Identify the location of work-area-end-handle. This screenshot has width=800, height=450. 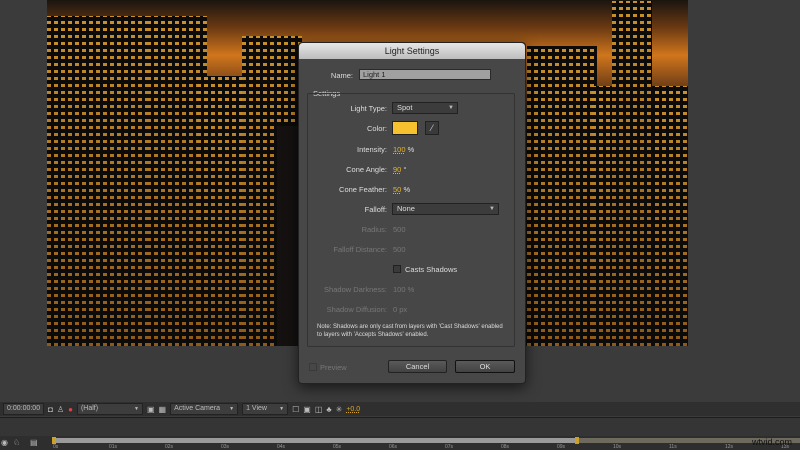
(577, 440).